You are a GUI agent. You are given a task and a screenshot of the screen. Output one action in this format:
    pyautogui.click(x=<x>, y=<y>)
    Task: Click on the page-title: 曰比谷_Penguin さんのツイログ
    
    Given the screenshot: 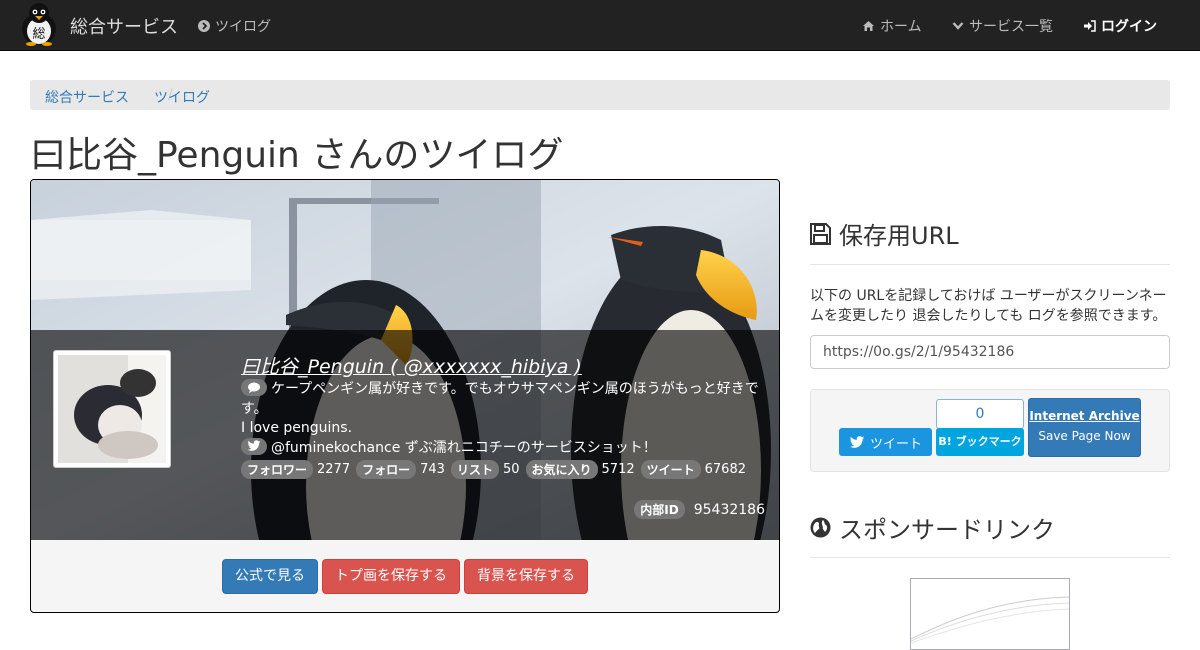 What is the action you would take?
    pyautogui.click(x=297, y=155)
    